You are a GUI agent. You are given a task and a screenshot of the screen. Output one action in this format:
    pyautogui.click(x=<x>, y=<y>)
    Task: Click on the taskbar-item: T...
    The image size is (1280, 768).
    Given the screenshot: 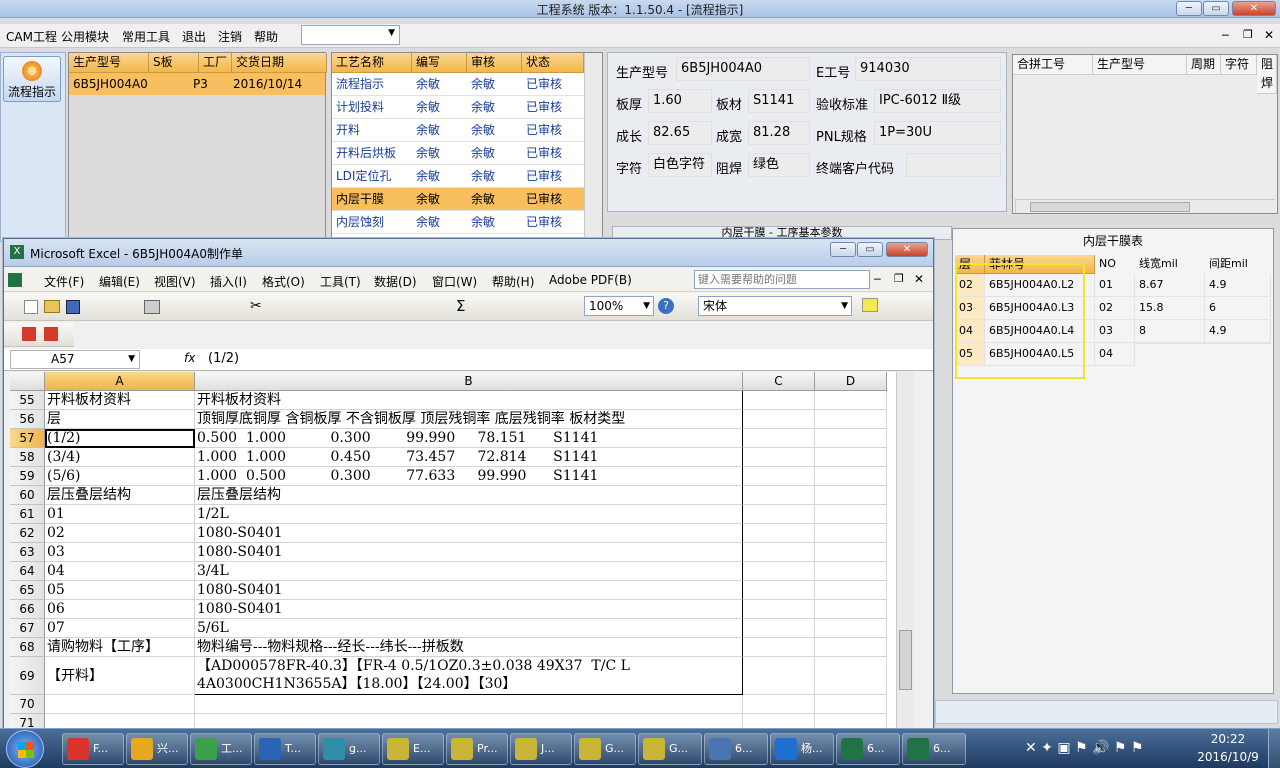 What is the action you would take?
    pyautogui.click(x=285, y=749)
    